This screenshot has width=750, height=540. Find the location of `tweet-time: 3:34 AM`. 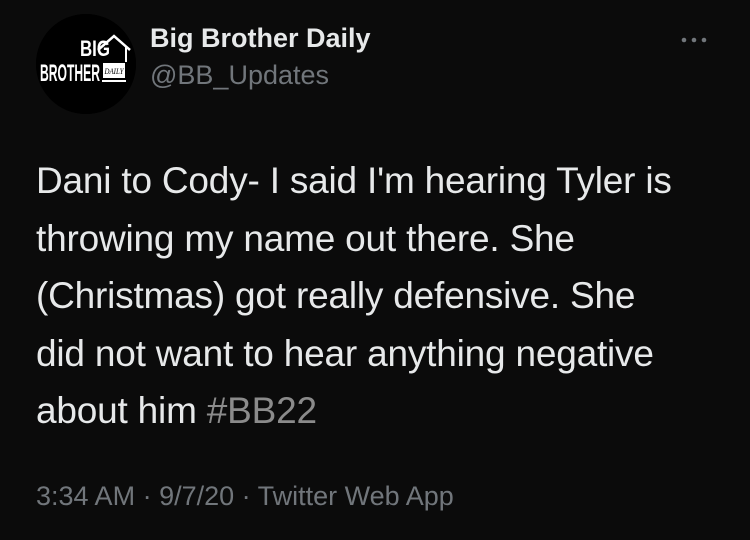

tweet-time: 3:34 AM is located at coordinates (85, 496).